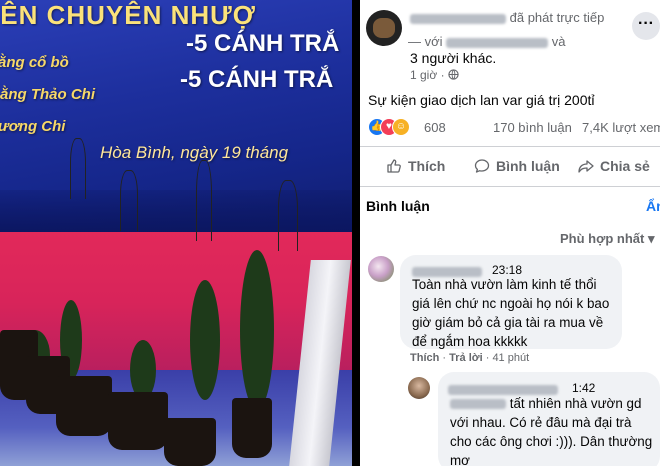 The width and height of the screenshot is (660, 466). Describe the element at coordinates (557, 17) in the screenshot. I see `live-action-text: đã phát trực tiếp` at that location.